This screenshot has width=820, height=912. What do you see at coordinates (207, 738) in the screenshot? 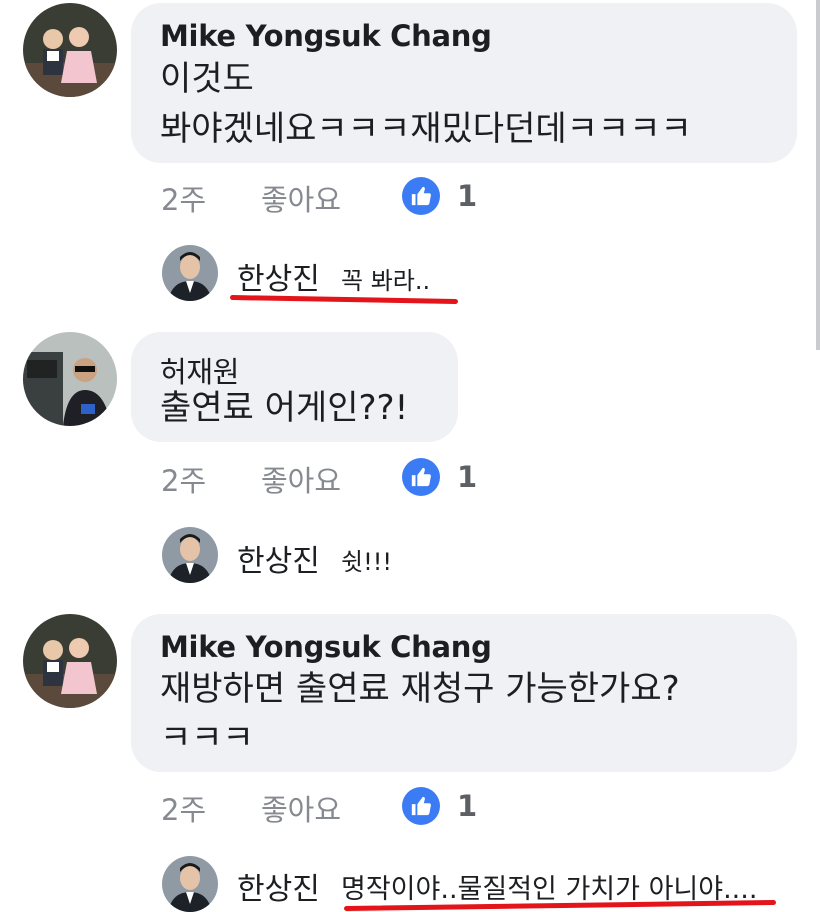
I see `comment-text-line: ㅋㅋㅋ` at bounding box center [207, 738].